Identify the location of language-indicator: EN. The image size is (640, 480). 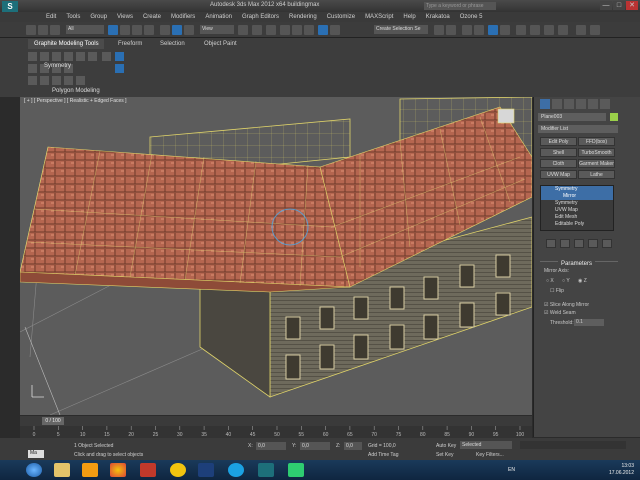
(511, 470).